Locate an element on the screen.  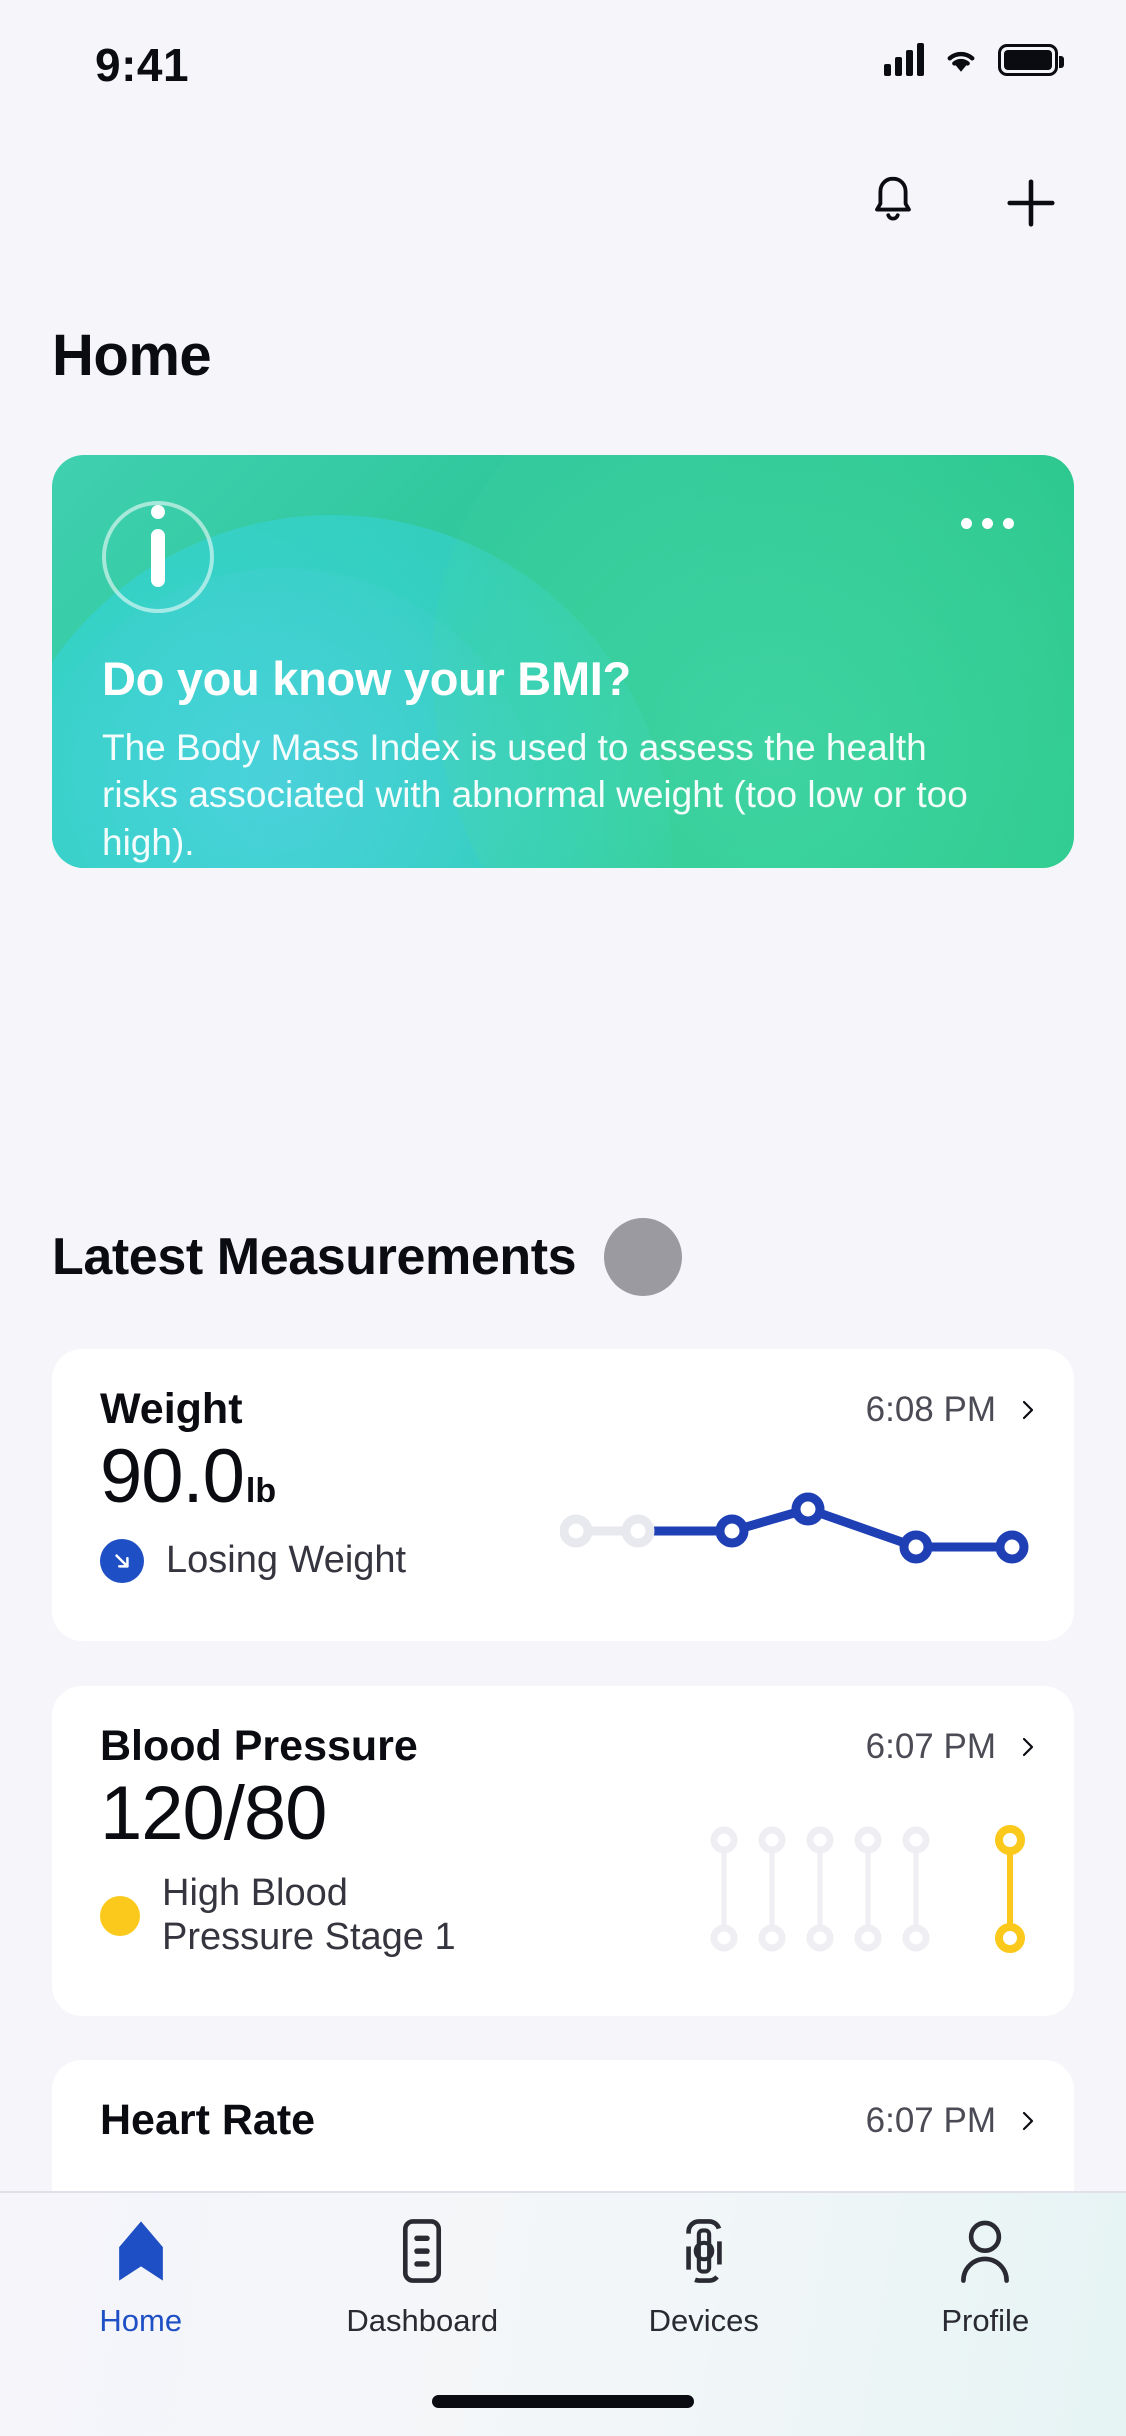
add-measurement-button is located at coordinates (1031, 203).